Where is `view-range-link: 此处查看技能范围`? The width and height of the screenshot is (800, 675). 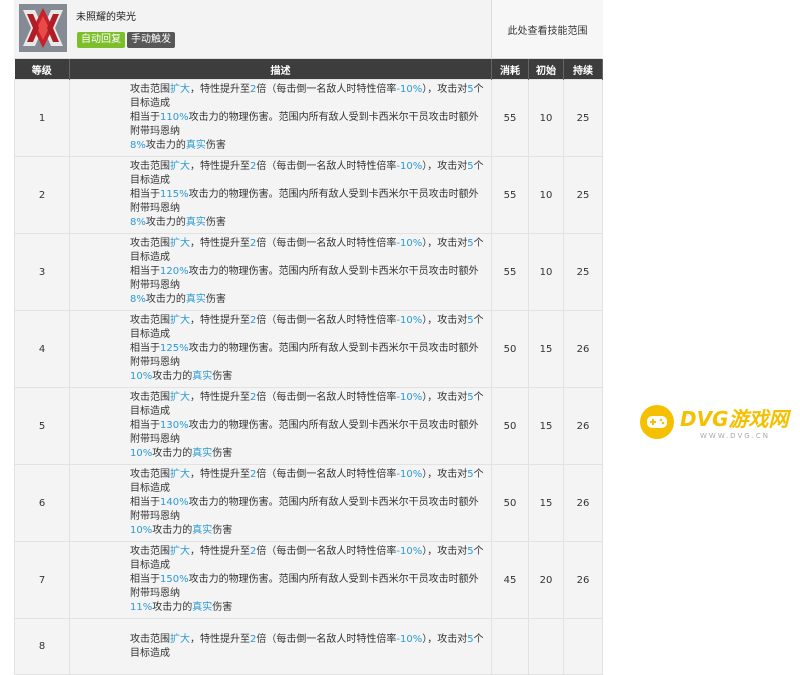
view-range-link: 此处查看技能范围 is located at coordinates (547, 29).